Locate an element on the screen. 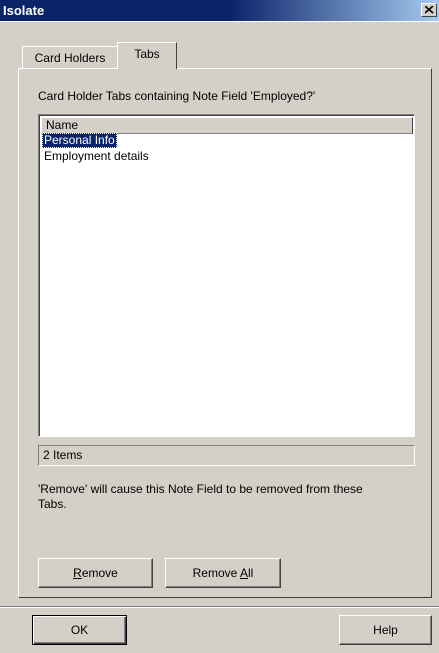 This screenshot has width=439, height=653. remove-all-label-key: A is located at coordinates (244, 573).